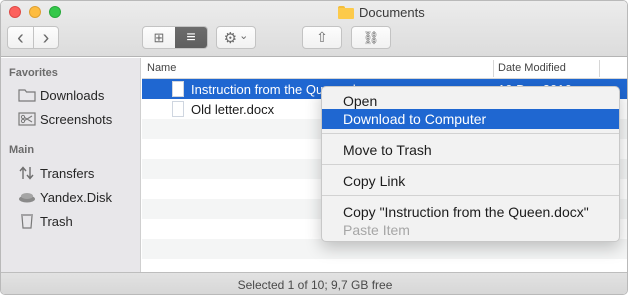 The image size is (628, 295). What do you see at coordinates (76, 119) in the screenshot?
I see `sidebar-item-label: Screenshots` at bounding box center [76, 119].